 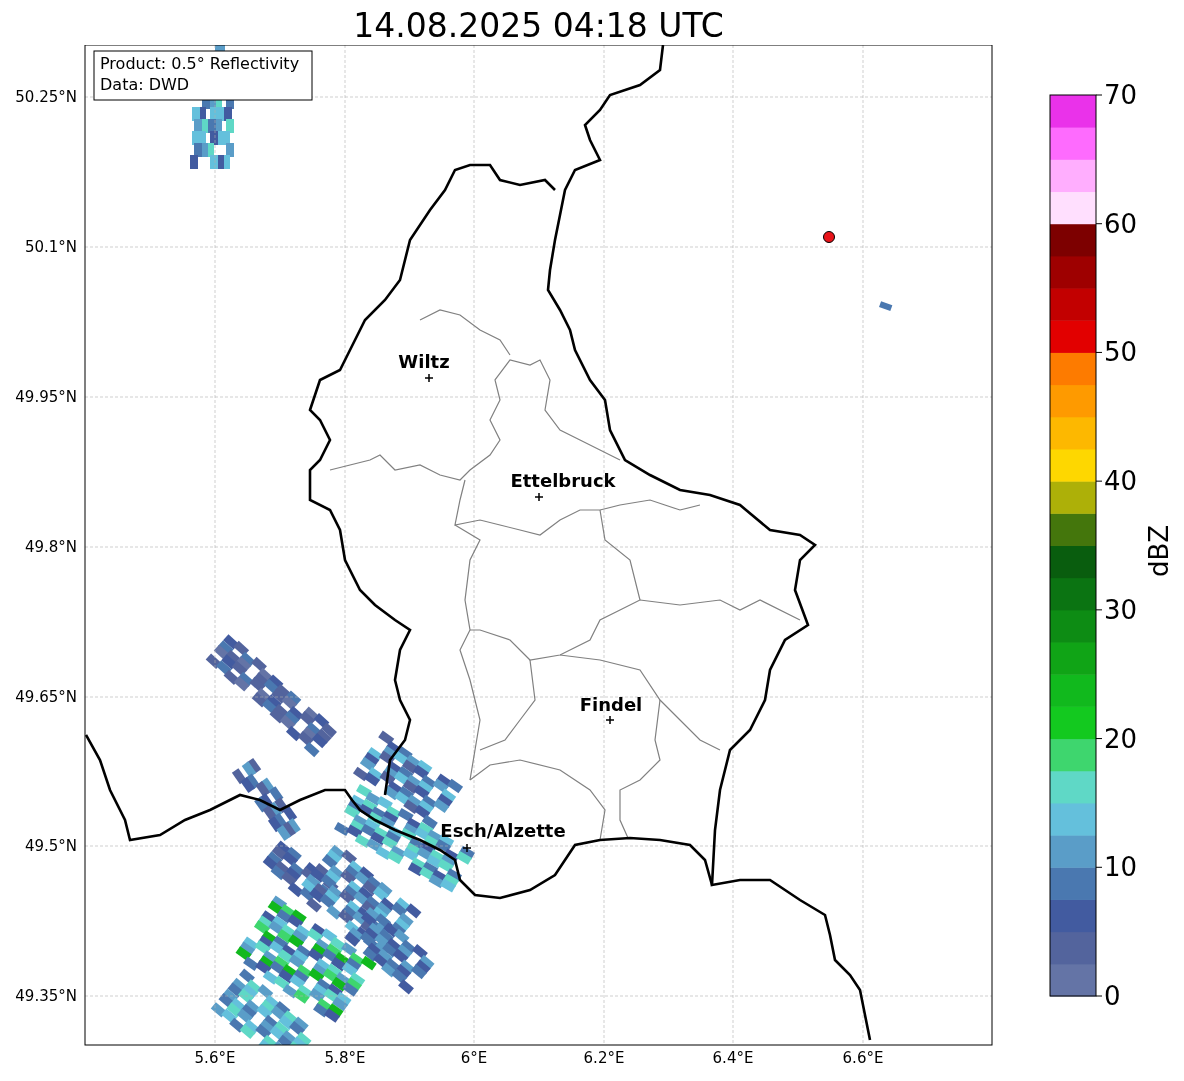 What do you see at coordinates (1159, 551) in the screenshot?
I see `colorbar-title: dBZ` at bounding box center [1159, 551].